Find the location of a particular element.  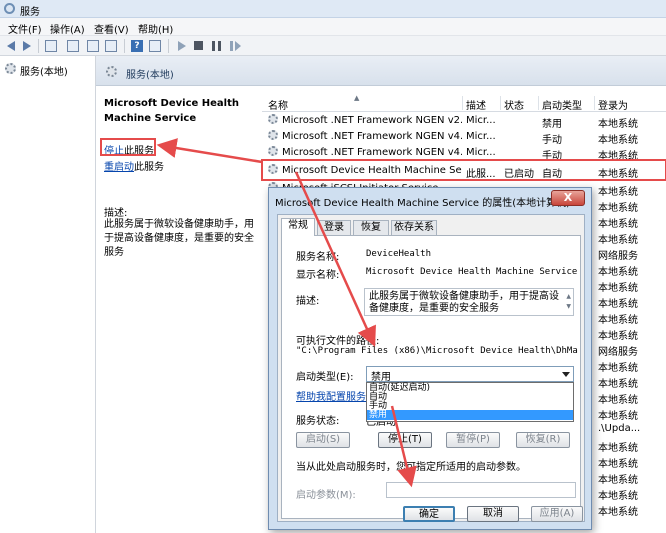

stop-icon is located at coordinates (198, 45).